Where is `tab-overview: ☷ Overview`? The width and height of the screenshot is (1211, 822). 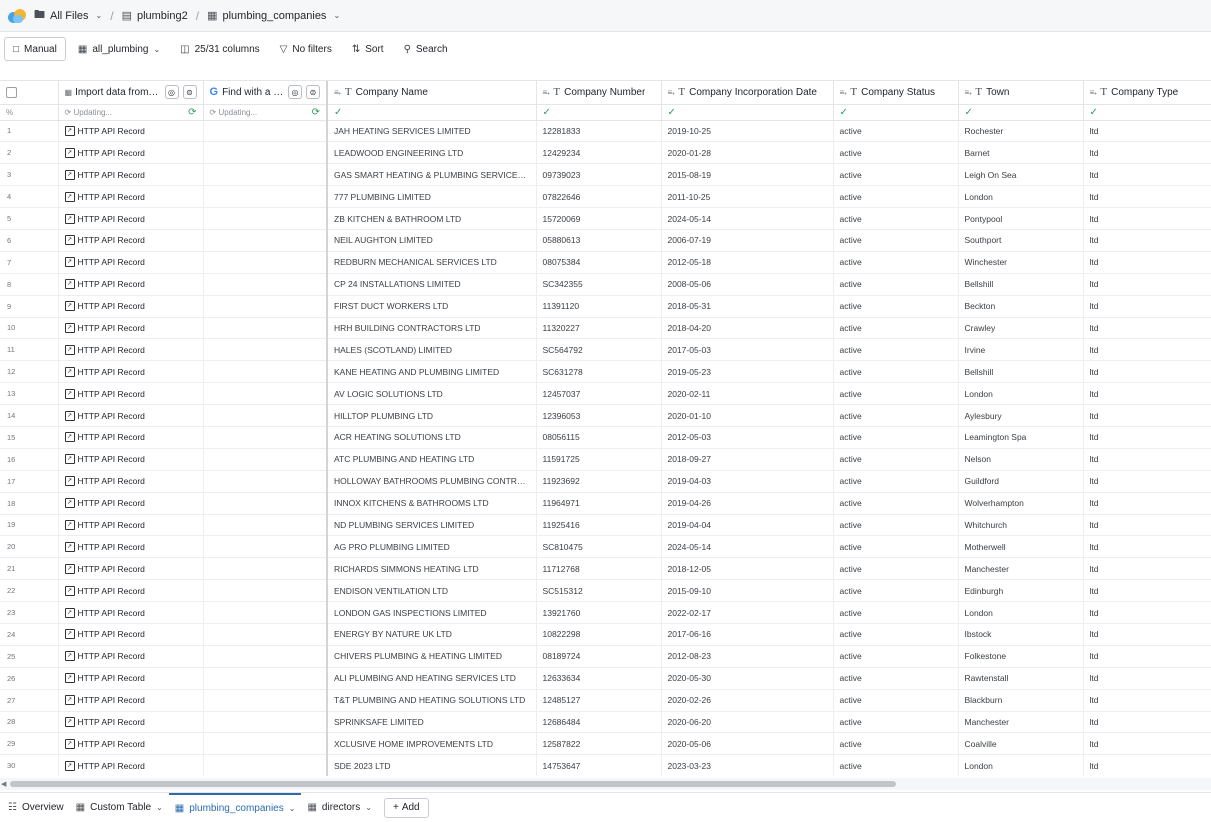 tab-overview: ☷ Overview is located at coordinates (36, 807).